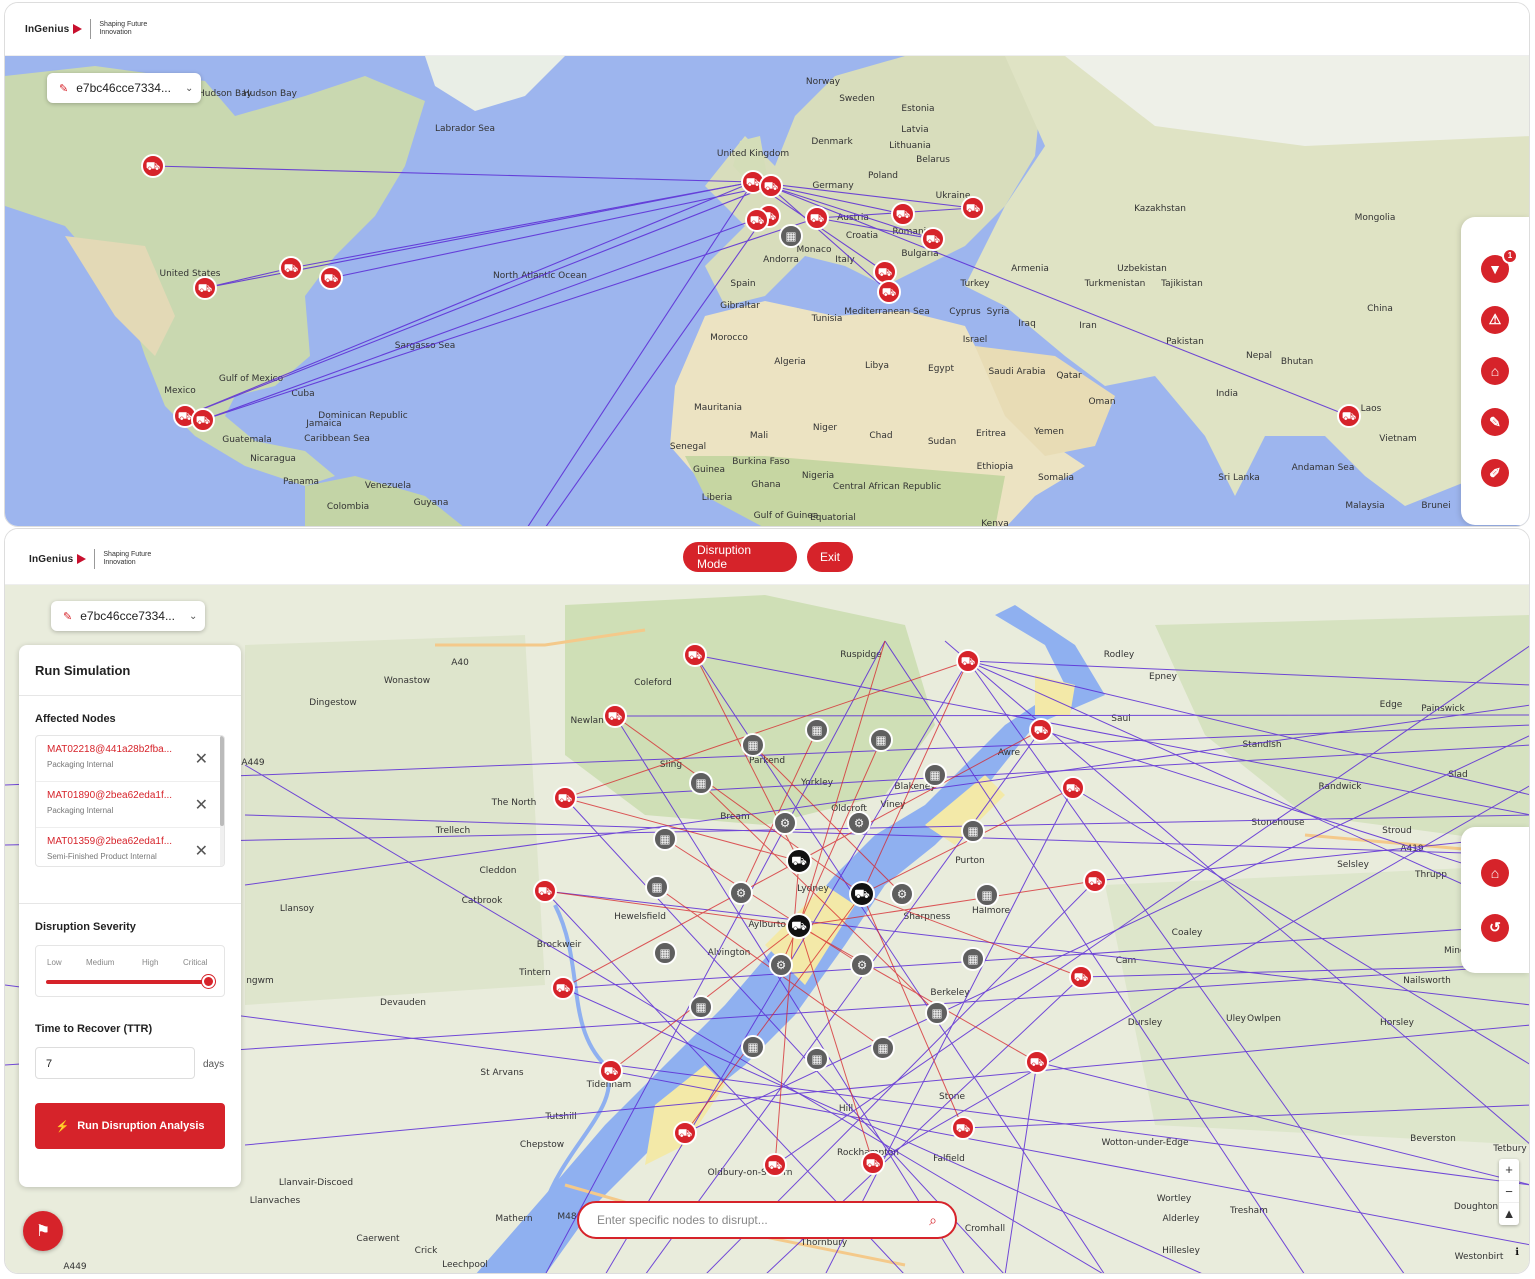 This screenshot has height=1279, width=1535. Describe the element at coordinates (827, 319) in the screenshot. I see `place-label: Tunisia` at that location.